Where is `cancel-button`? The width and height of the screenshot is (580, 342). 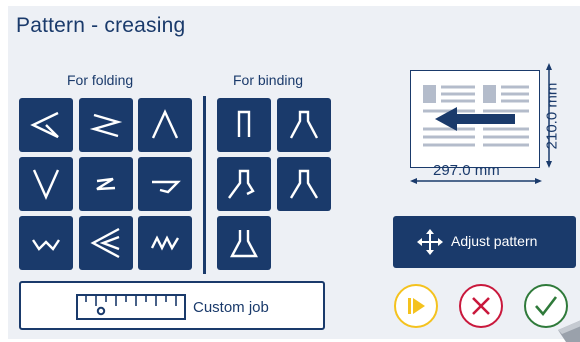 cancel-button is located at coordinates (481, 306).